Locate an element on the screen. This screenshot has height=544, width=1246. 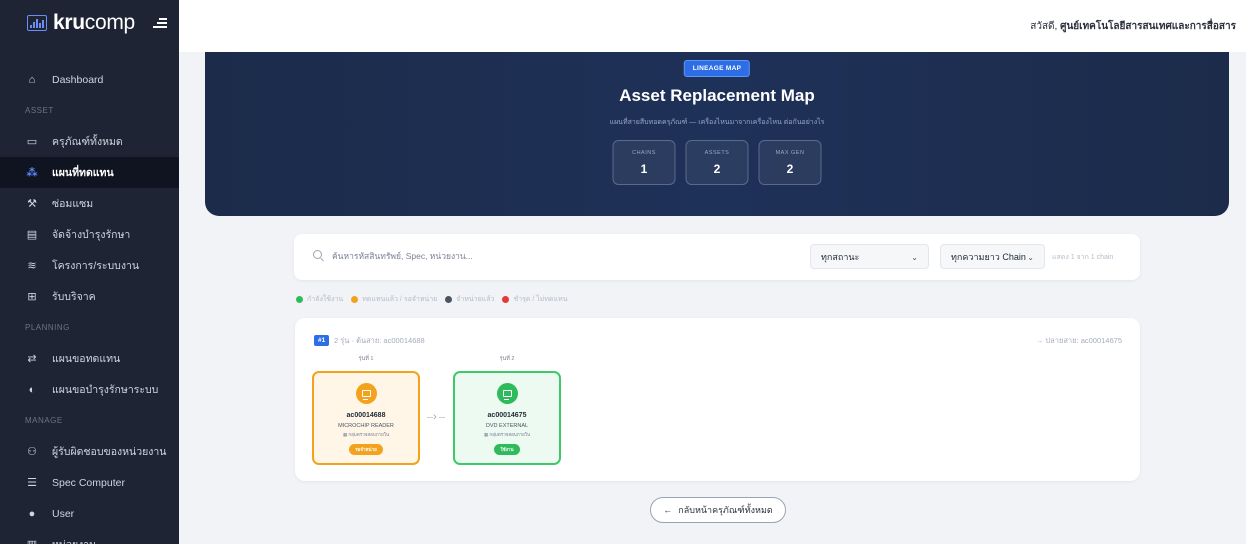
status-select: ทุกสถานะ ⌄ is located at coordinates (869, 256).